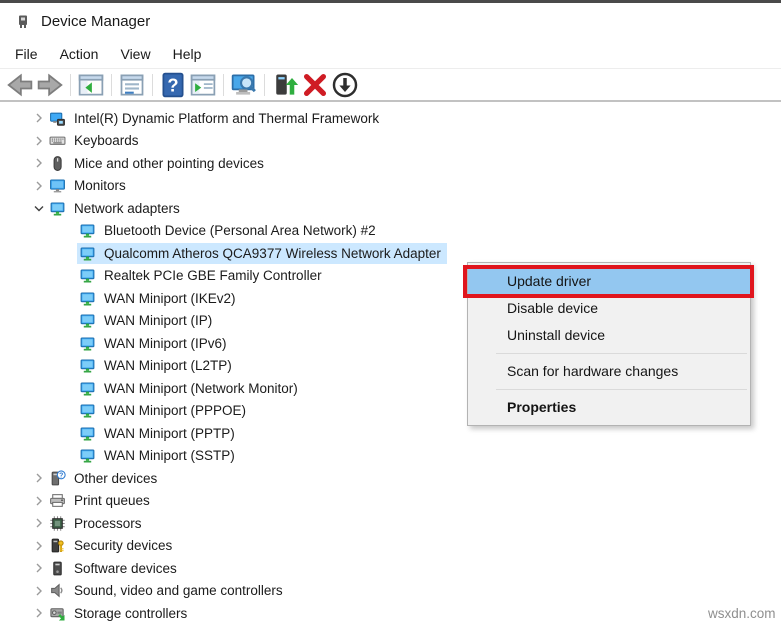  Describe the element at coordinates (57, 523) in the screenshot. I see `processor-icon` at that location.